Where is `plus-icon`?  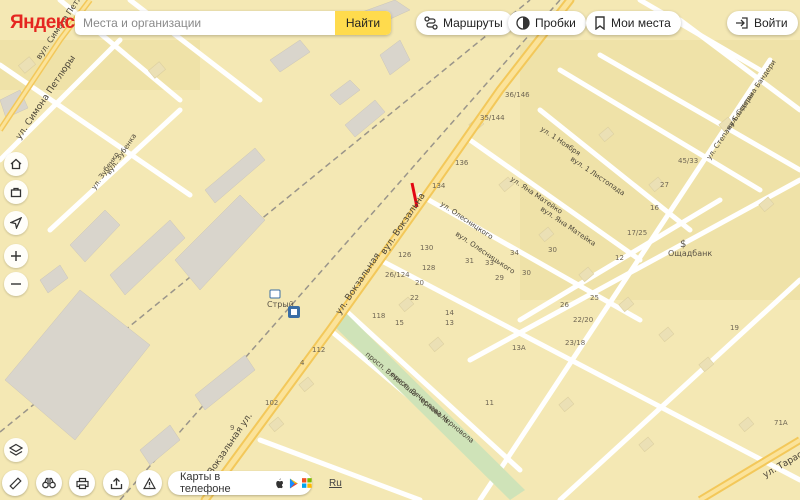 plus-icon is located at coordinates (16, 256).